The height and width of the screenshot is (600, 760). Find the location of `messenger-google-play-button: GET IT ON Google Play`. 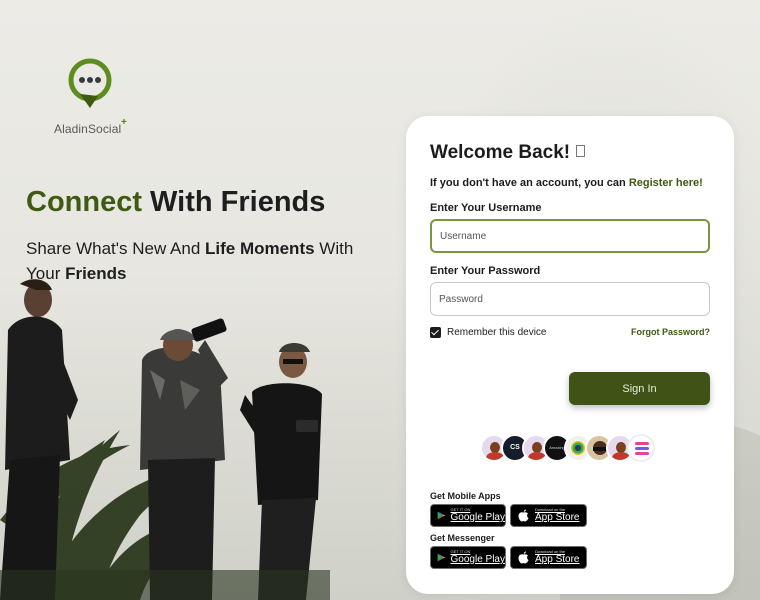

messenger-google-play-button: GET IT ON Google Play is located at coordinates (468, 557).